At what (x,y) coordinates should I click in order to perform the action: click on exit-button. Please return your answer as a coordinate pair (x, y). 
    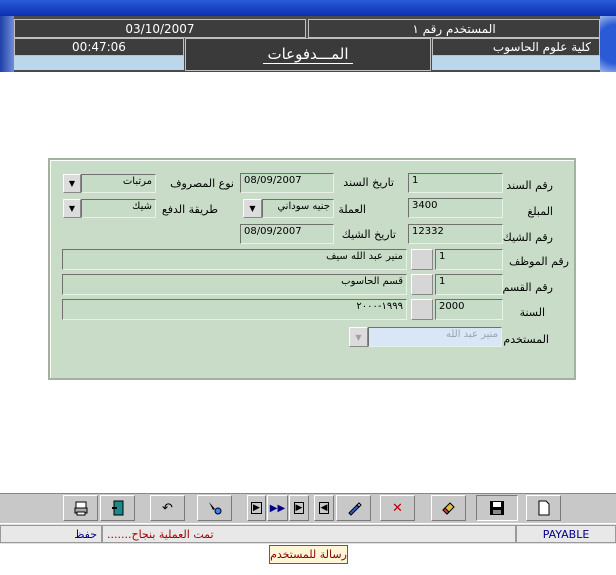
    Looking at the image, I should click on (117, 508).